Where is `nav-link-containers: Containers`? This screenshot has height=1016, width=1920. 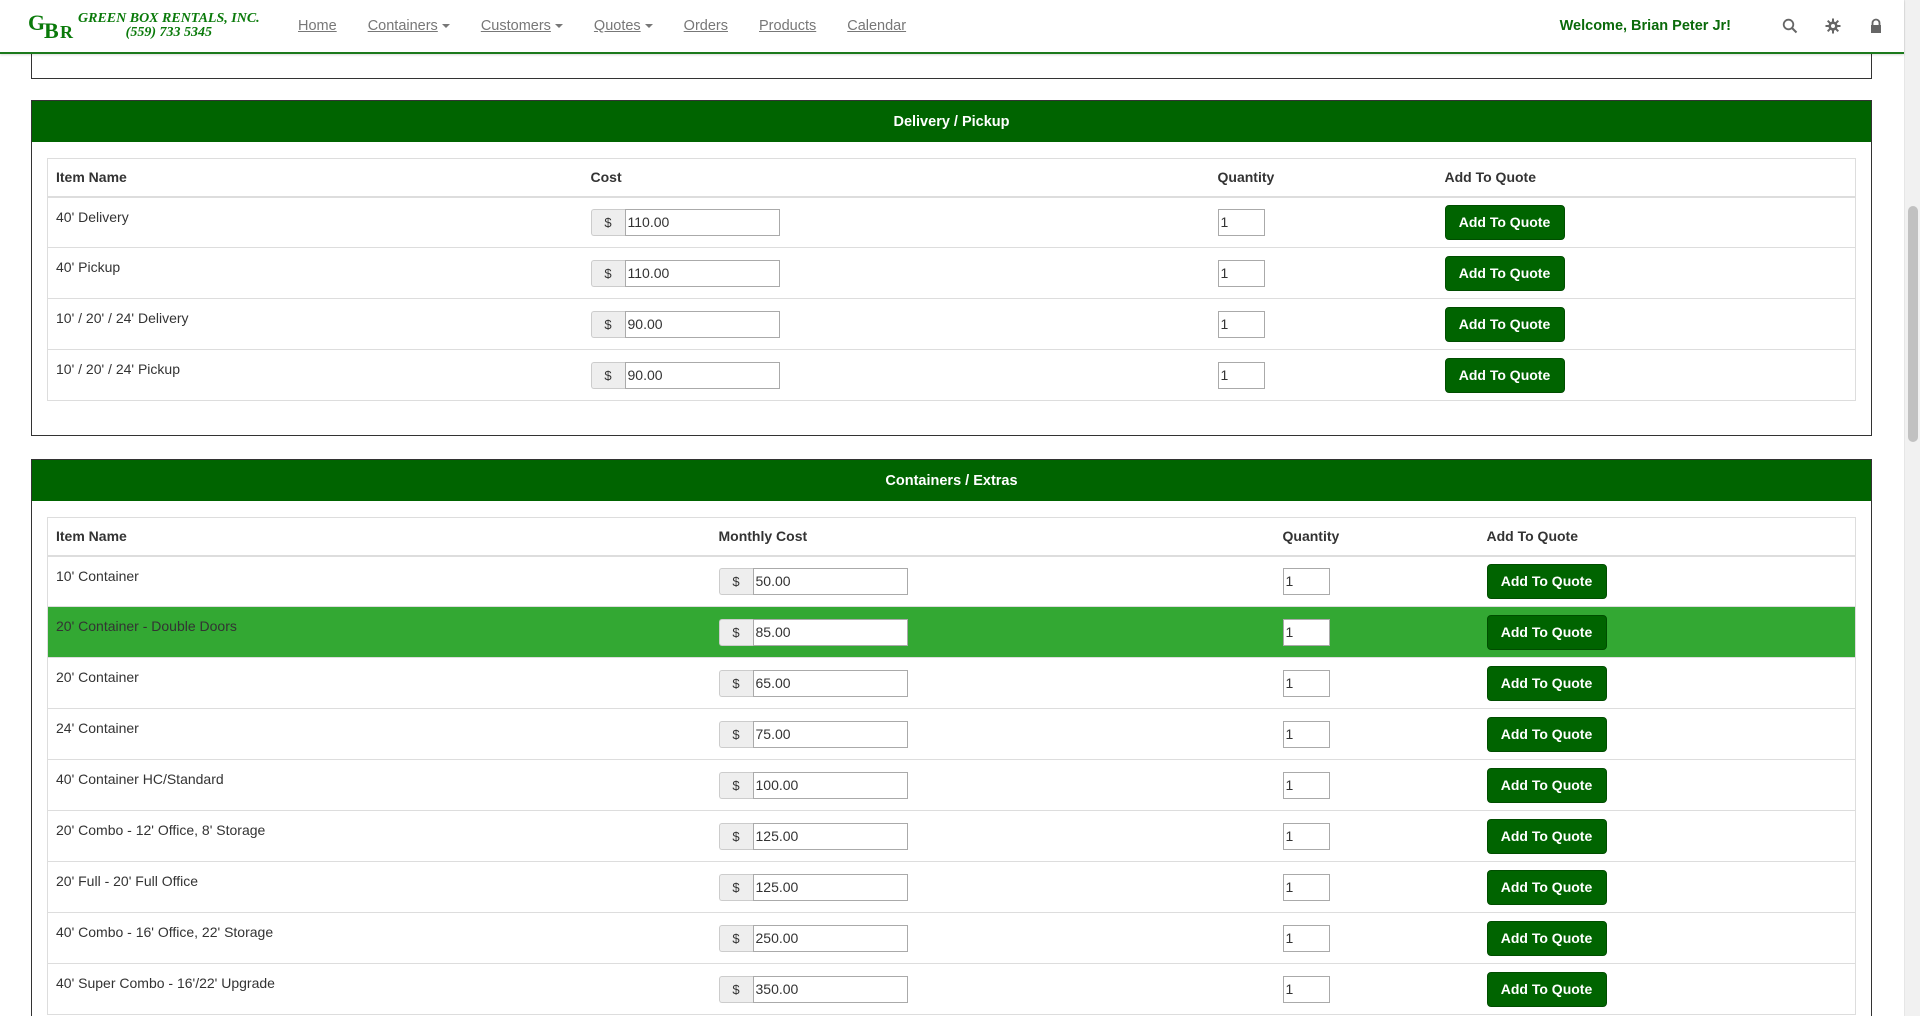 nav-link-containers: Containers is located at coordinates (409, 26).